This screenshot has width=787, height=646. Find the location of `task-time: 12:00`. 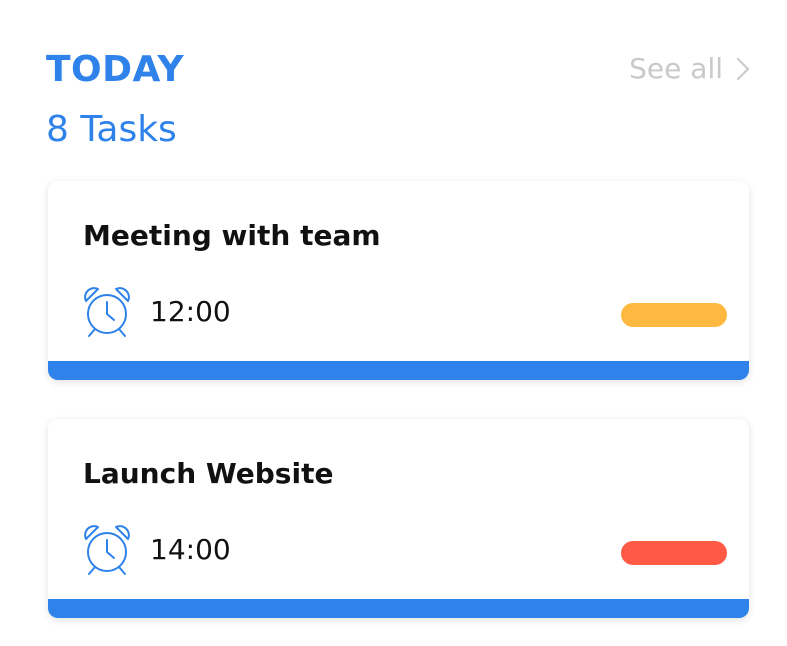

task-time: 12:00 is located at coordinates (190, 311).